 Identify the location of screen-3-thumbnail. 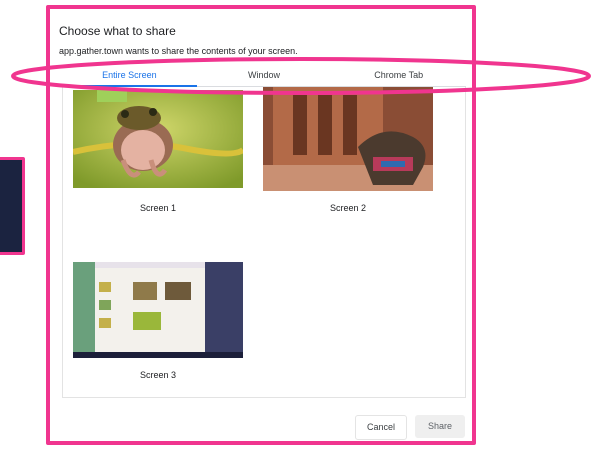
(158, 310).